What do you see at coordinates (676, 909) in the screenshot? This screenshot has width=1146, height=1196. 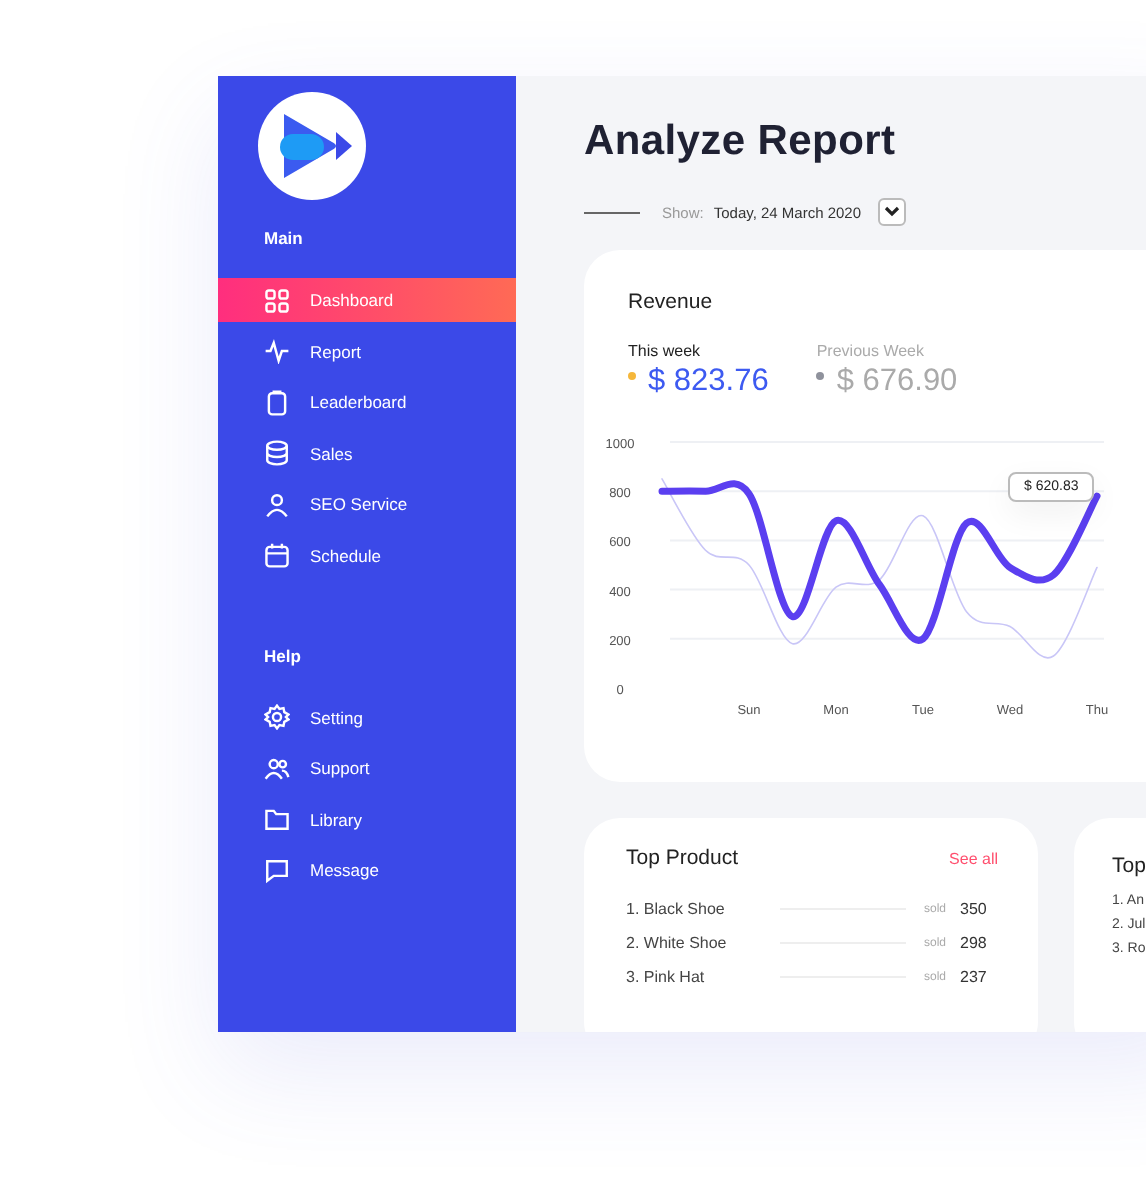 I see `product-name: 1. Black Shoe` at bounding box center [676, 909].